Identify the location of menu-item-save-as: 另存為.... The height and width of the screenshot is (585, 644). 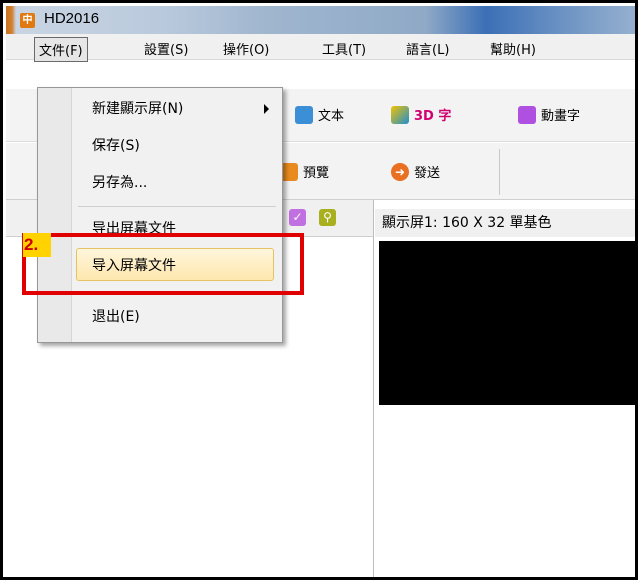
(119, 182).